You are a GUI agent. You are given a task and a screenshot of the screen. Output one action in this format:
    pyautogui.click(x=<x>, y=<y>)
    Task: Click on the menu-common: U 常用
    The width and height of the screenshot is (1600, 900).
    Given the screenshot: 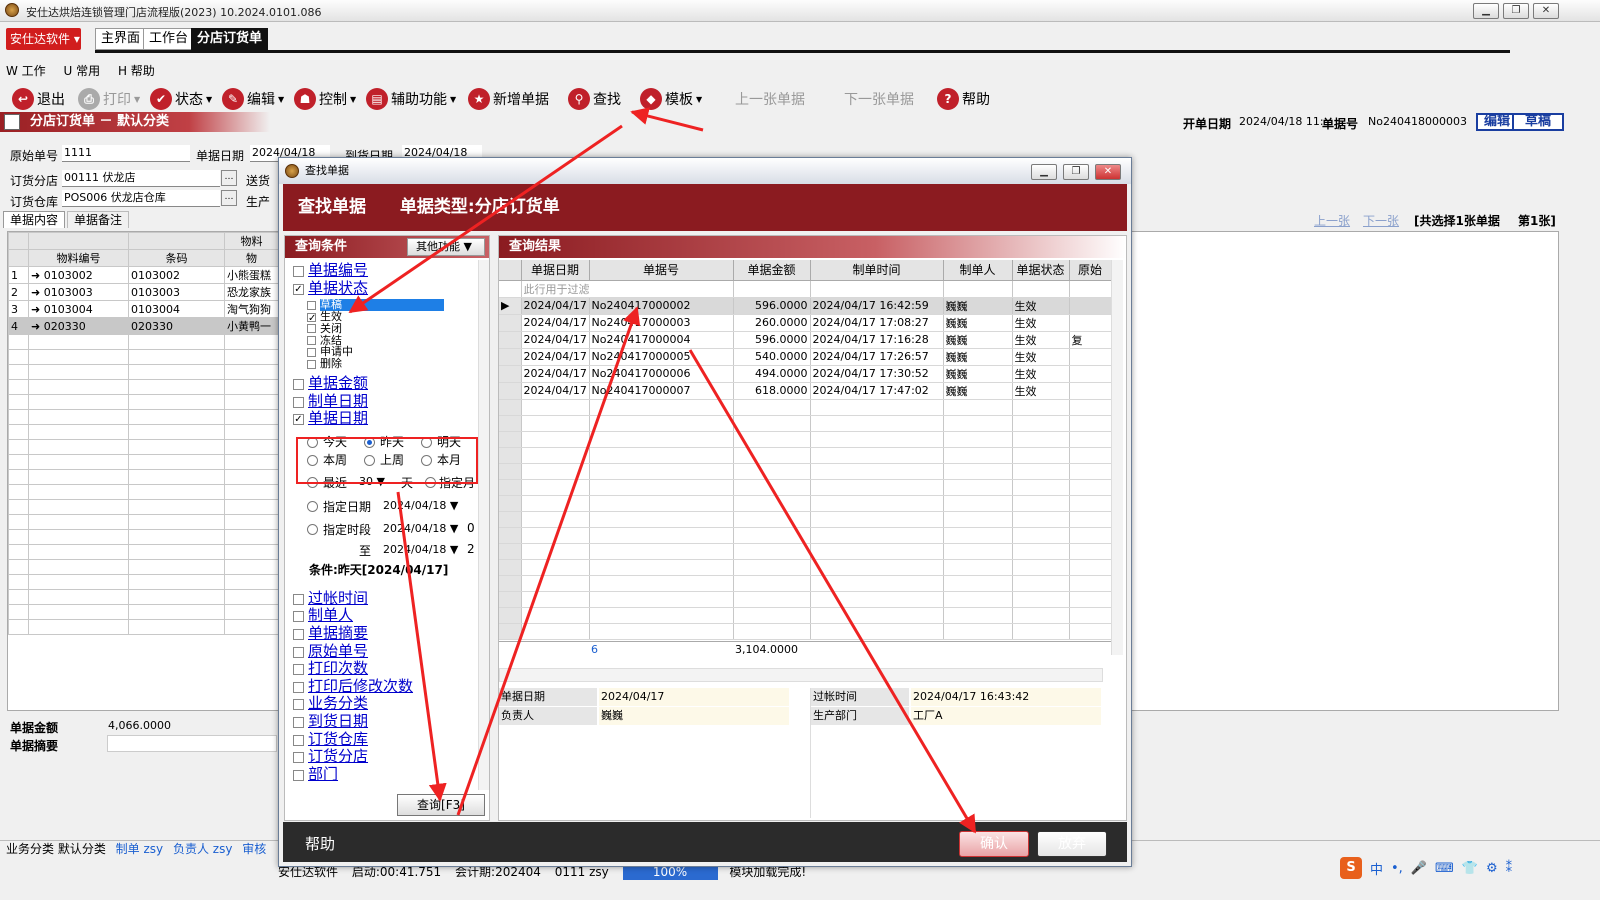 What is the action you would take?
    pyautogui.click(x=82, y=71)
    